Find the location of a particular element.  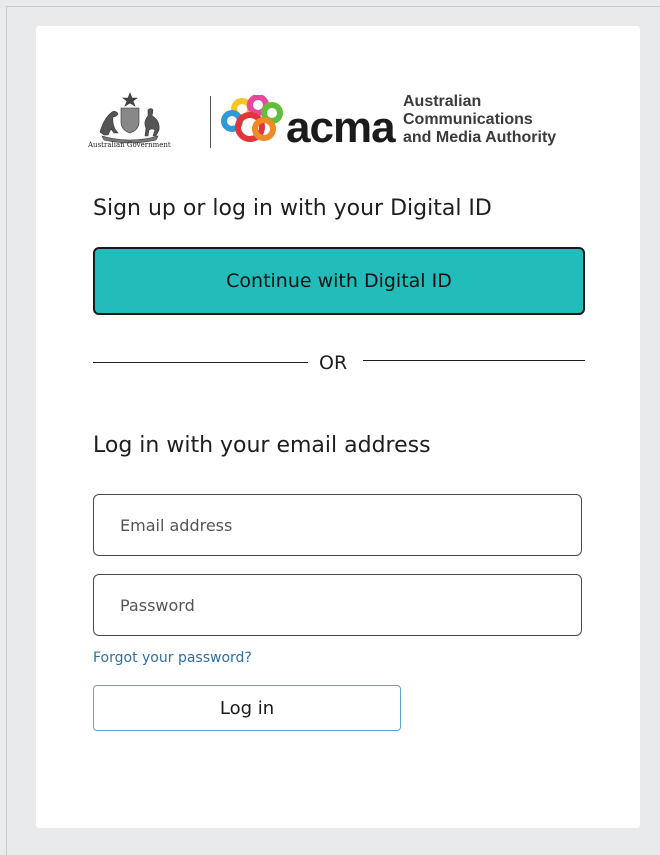

acma-name-line: and Media Authority is located at coordinates (480, 137).